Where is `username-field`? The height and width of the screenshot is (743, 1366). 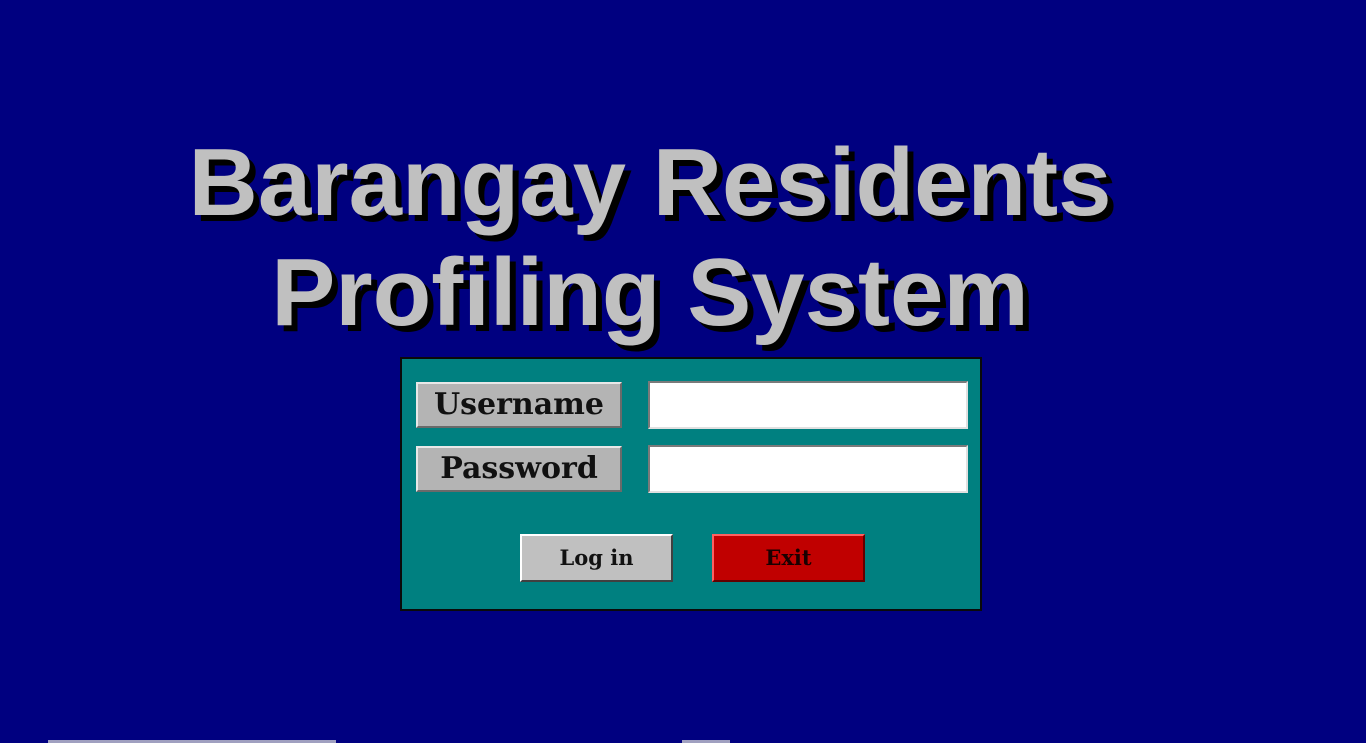 username-field is located at coordinates (808, 405).